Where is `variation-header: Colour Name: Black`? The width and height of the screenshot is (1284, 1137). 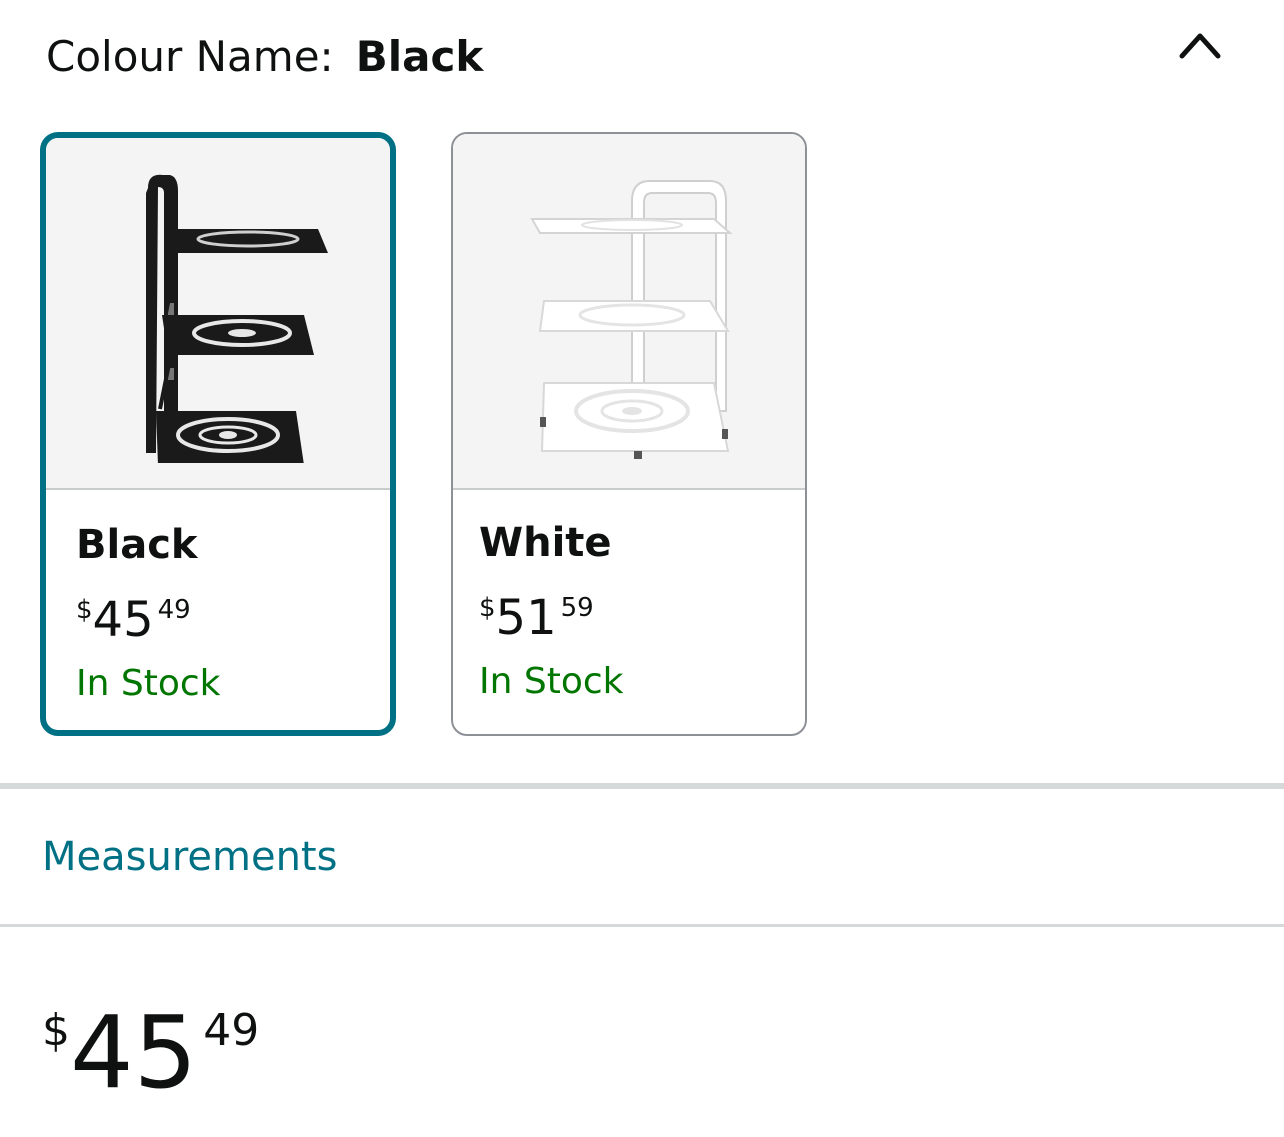
variation-header: Colour Name: Black is located at coordinates (264, 57).